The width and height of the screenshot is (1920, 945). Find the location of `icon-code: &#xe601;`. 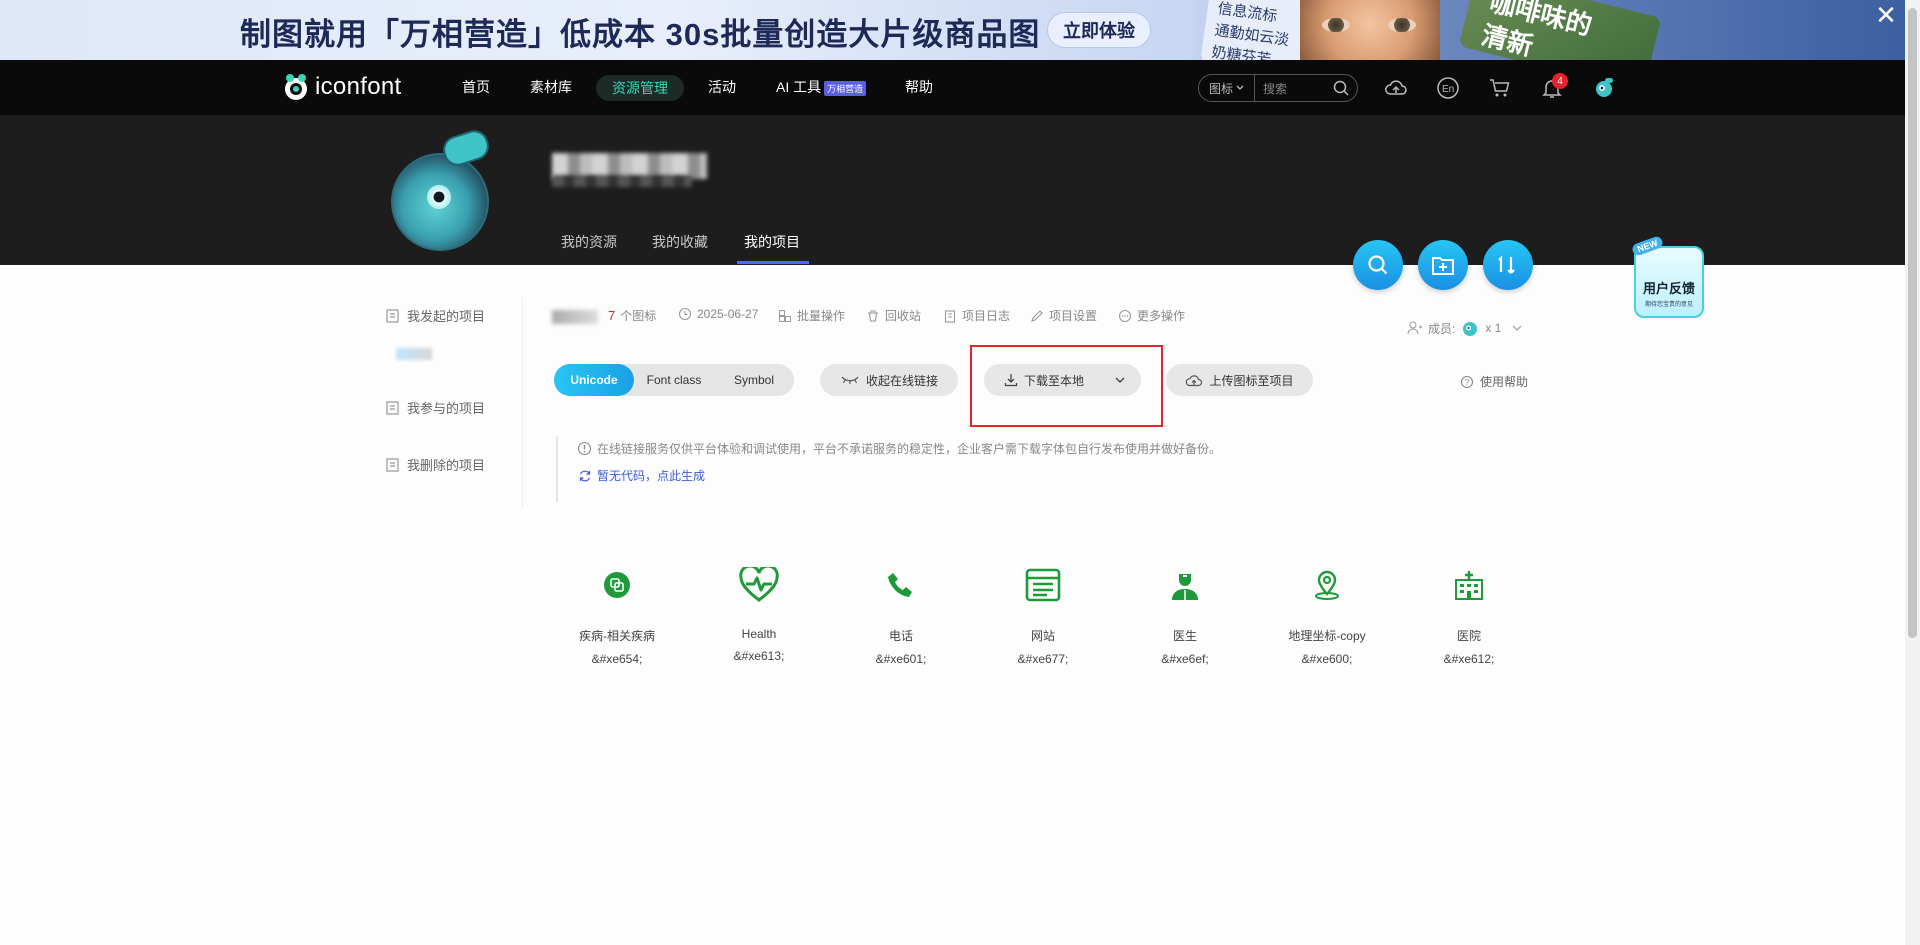

icon-code: &#xe601; is located at coordinates (901, 659).